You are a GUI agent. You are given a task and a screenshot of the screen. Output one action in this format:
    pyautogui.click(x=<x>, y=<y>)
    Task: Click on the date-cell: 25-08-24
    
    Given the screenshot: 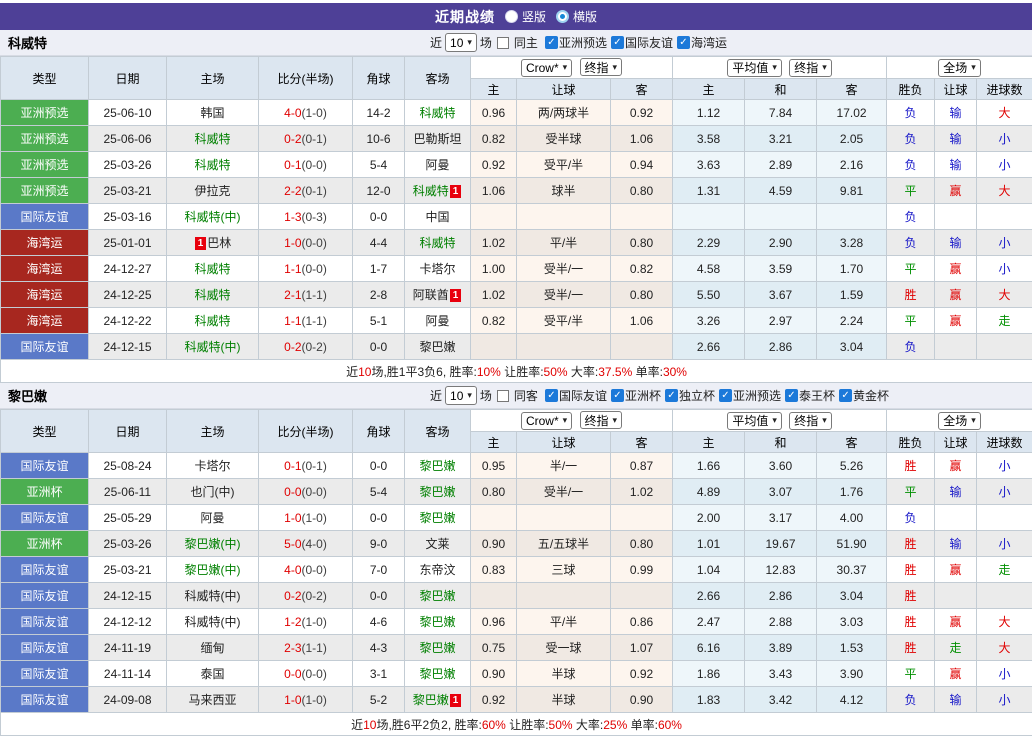 What is the action you would take?
    pyautogui.click(x=128, y=466)
    